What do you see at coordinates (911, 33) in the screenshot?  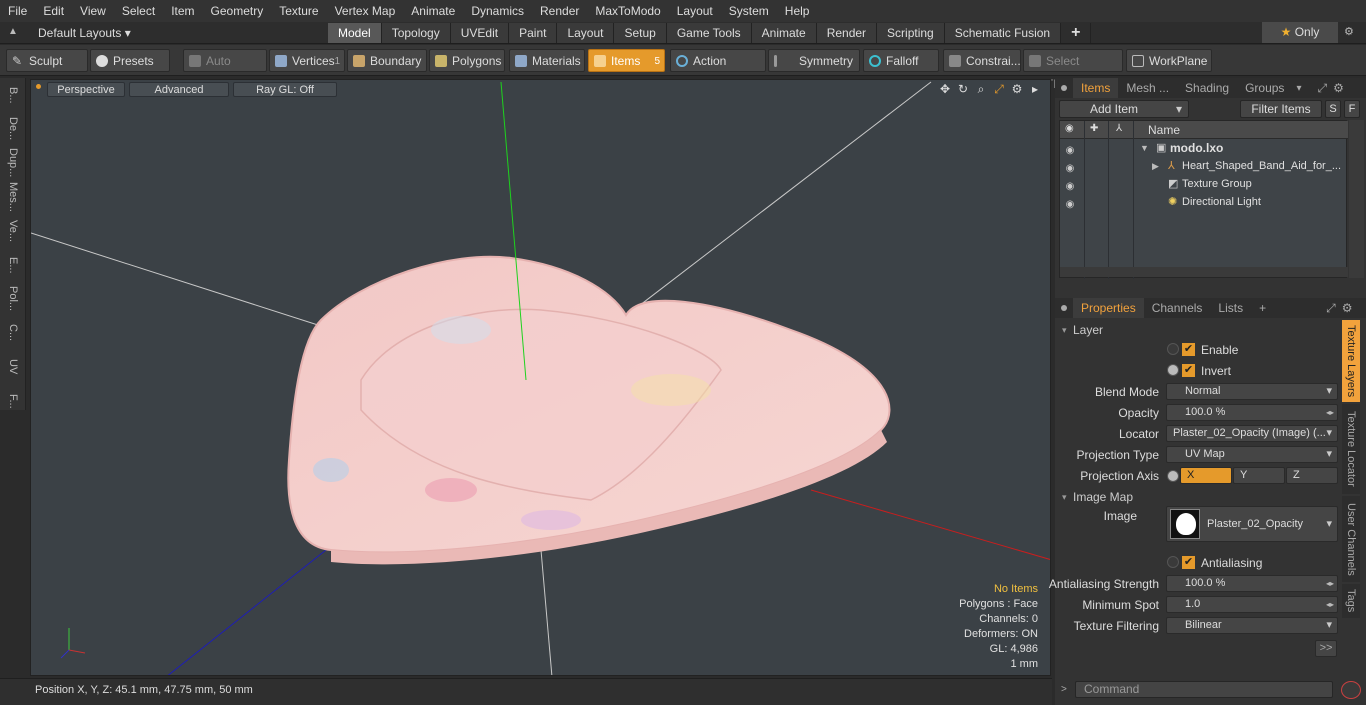 I see `tab-scripting: Scripting` at bounding box center [911, 33].